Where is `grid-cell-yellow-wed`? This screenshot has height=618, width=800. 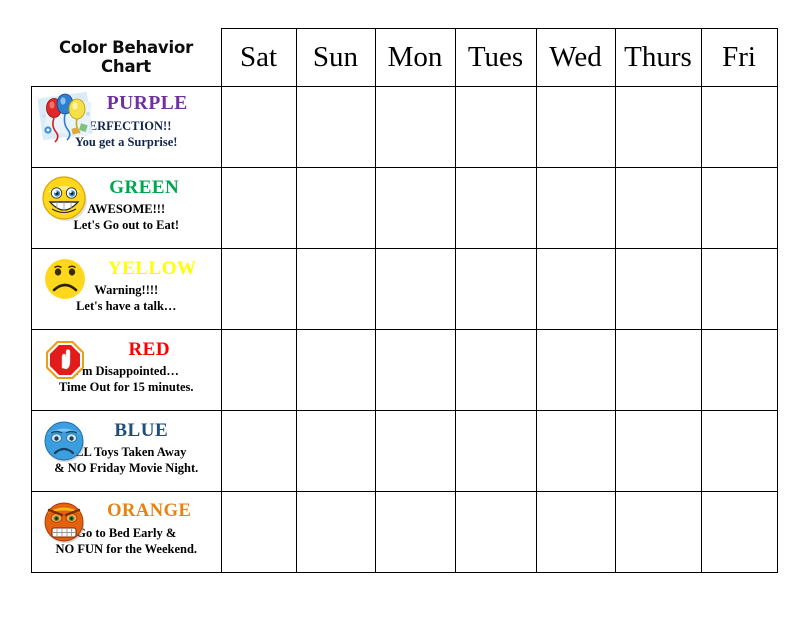
grid-cell-yellow-wed is located at coordinates (575, 289).